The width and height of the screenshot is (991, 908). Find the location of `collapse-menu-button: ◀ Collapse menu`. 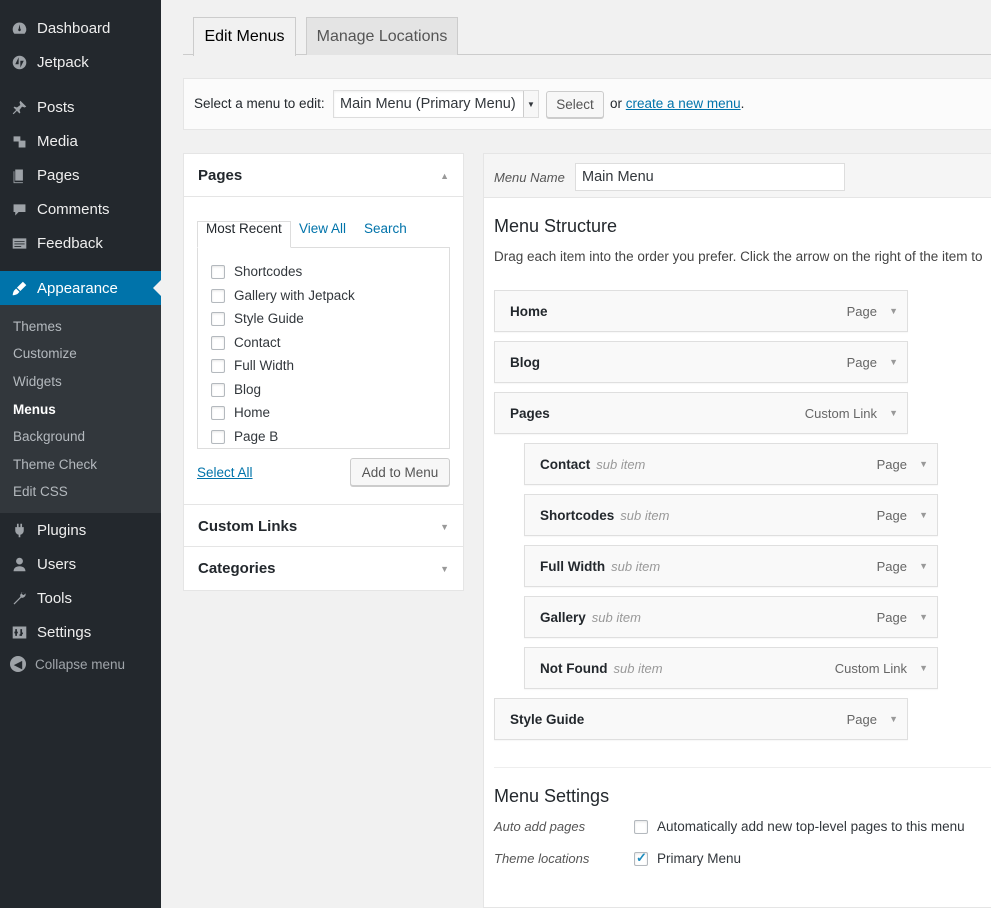

collapse-menu-button: ◀ Collapse menu is located at coordinates (67, 664).